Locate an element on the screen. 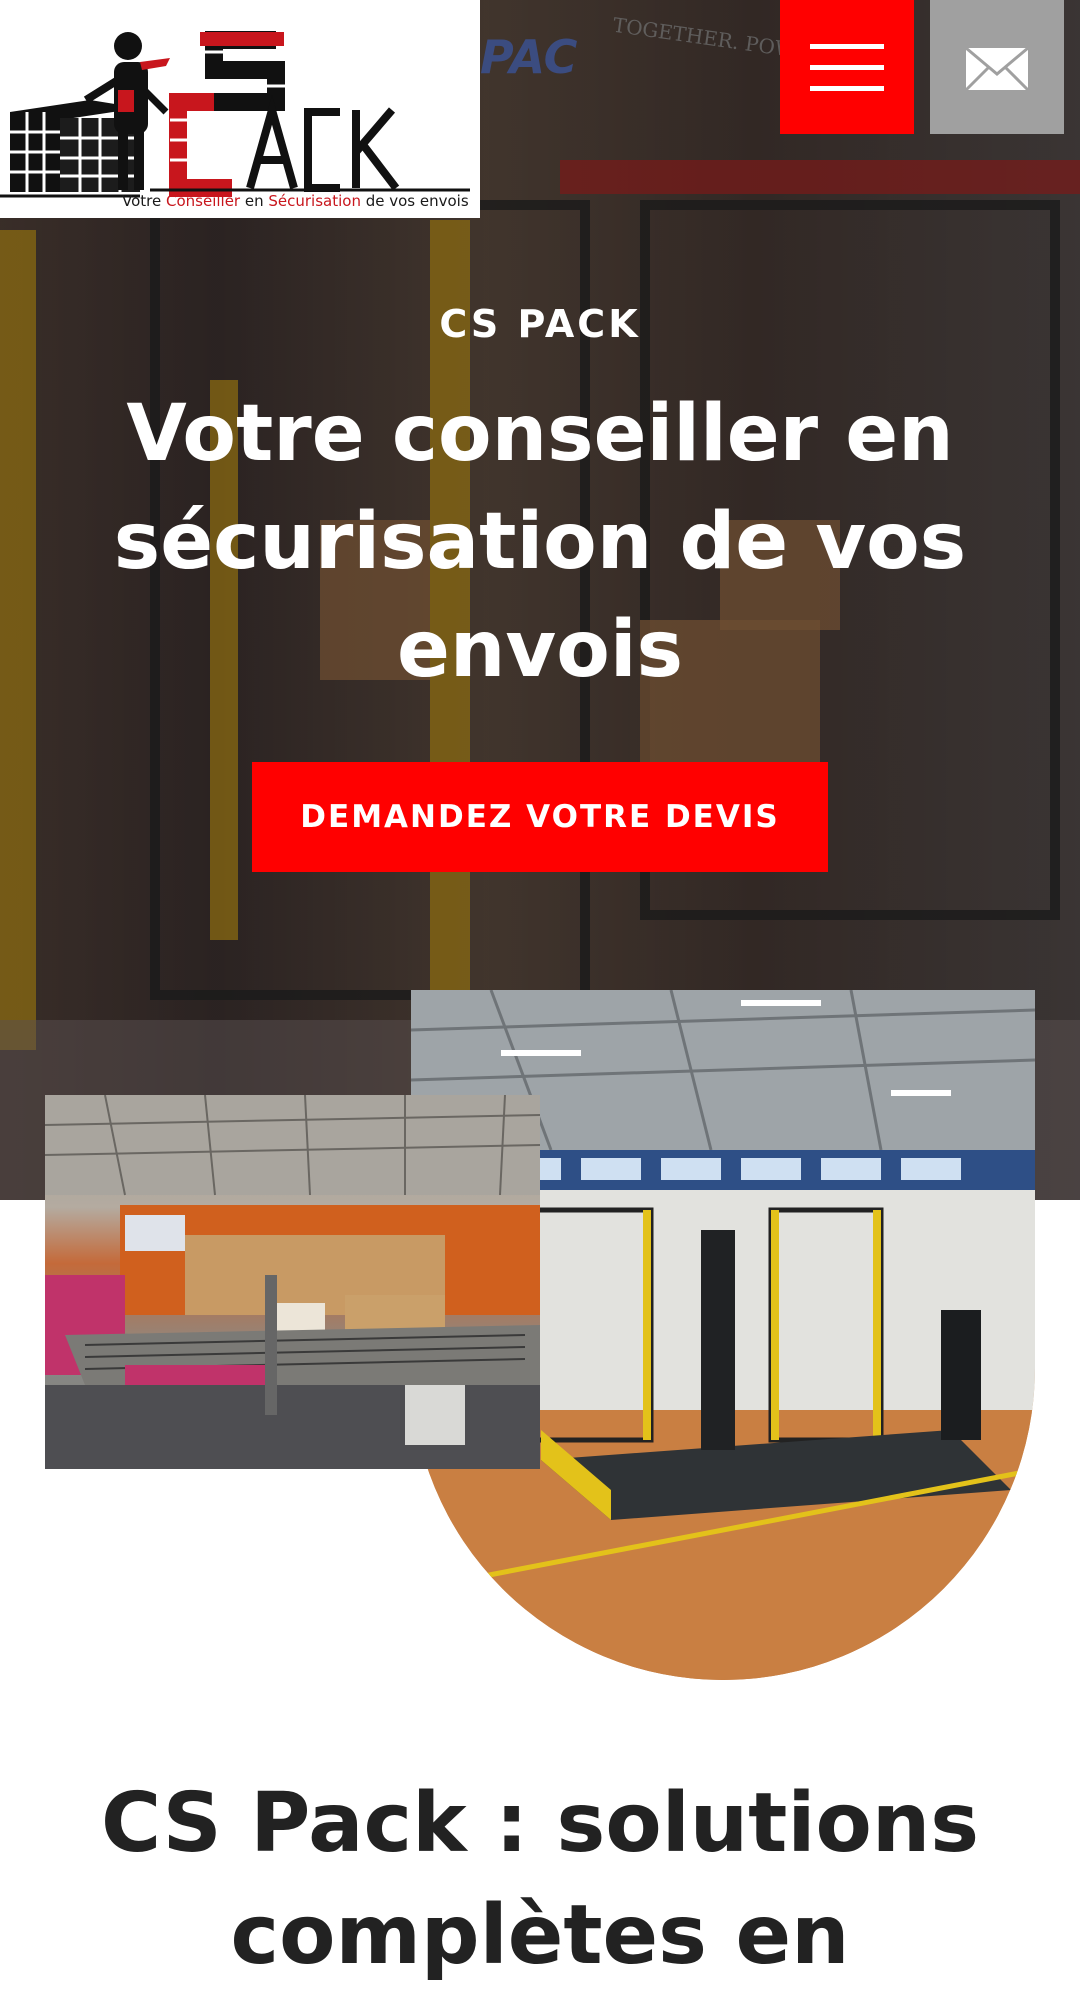 This screenshot has height=1992, width=1080. logo-tagline-mid: en is located at coordinates (254, 201).